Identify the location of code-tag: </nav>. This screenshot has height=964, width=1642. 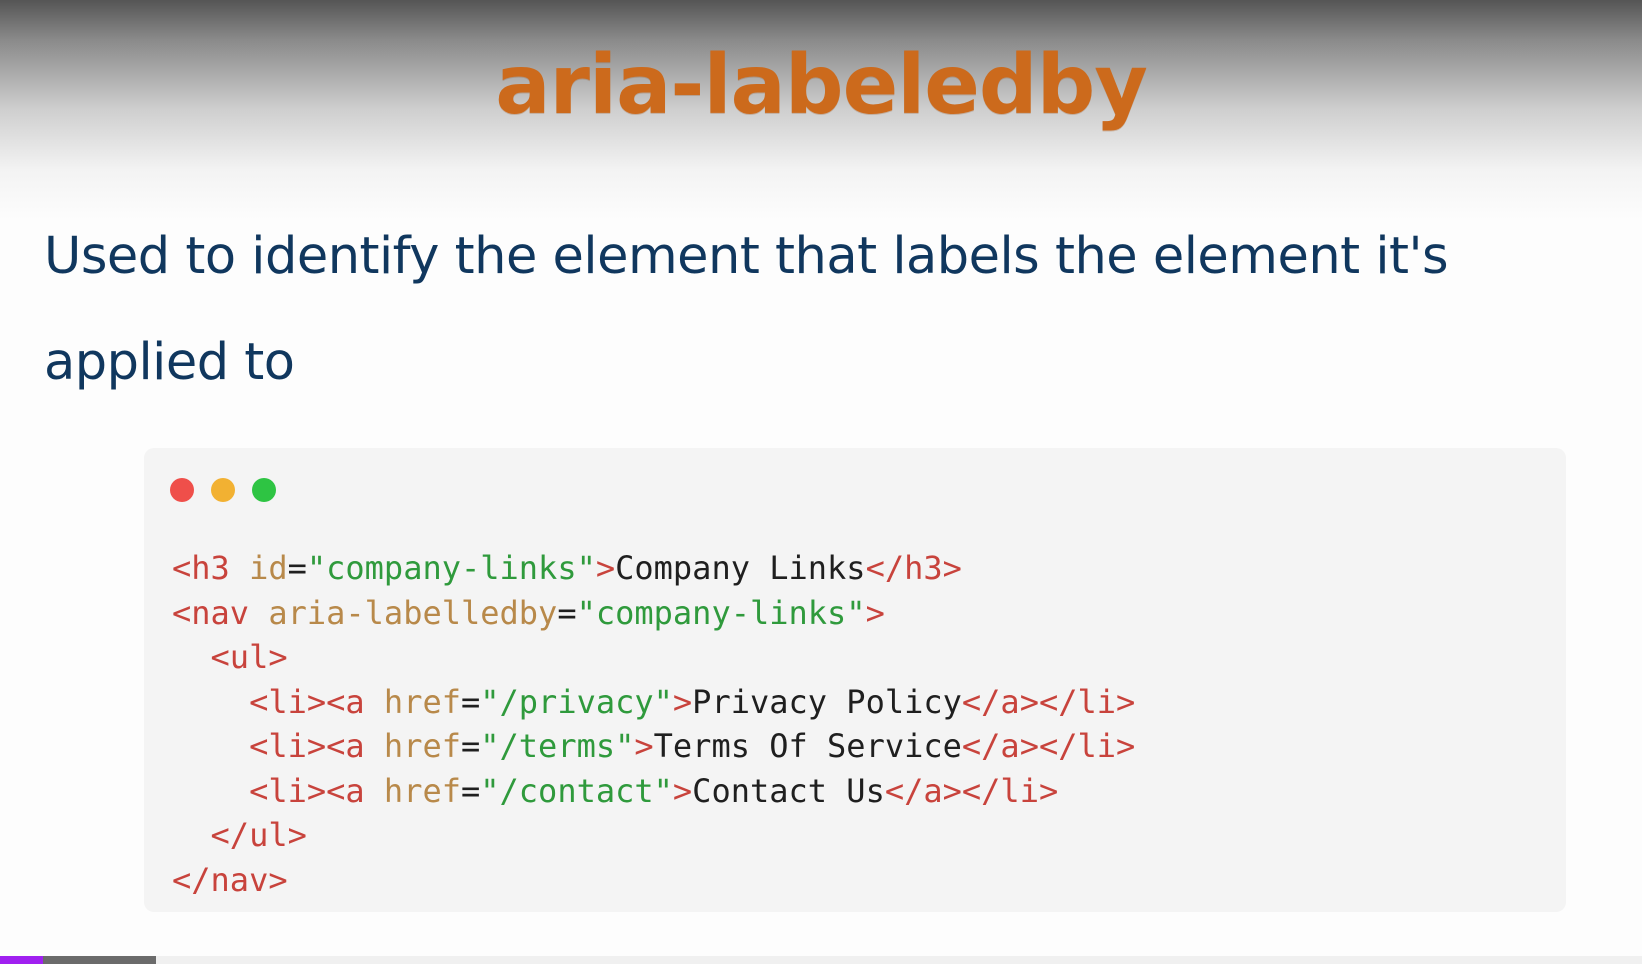
(230, 879).